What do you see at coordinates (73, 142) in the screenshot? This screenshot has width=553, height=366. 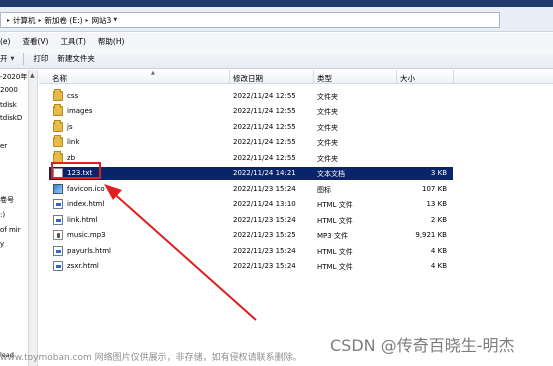 I see `file-name: link` at bounding box center [73, 142].